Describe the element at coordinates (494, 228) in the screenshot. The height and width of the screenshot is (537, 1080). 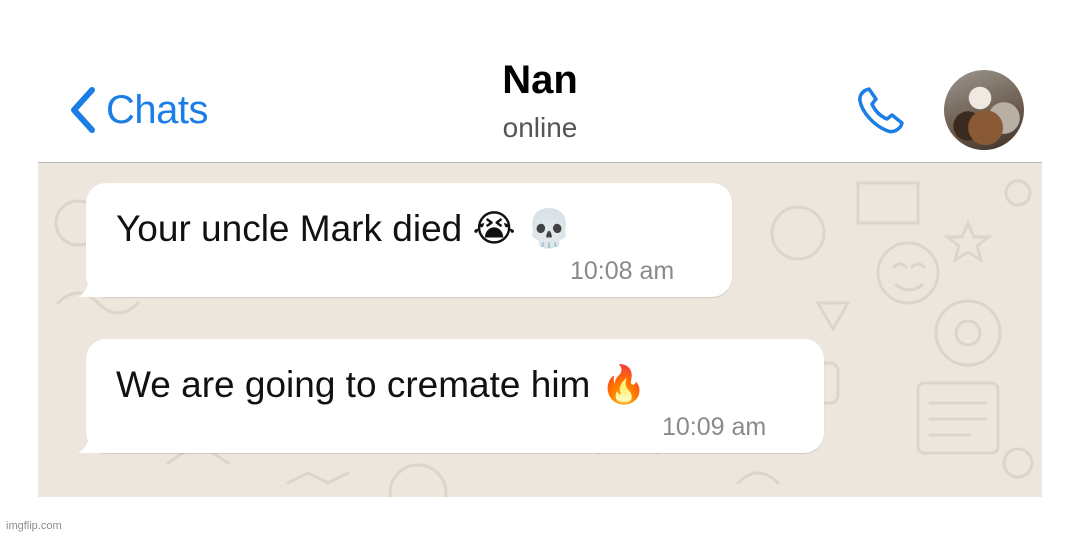
I see `crying-face-emoji: 😭` at that location.